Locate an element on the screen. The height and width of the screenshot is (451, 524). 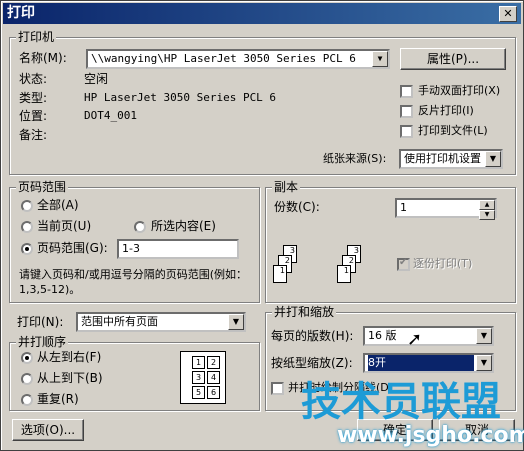
range-all-label: 全部(A) is located at coordinates (58, 205).